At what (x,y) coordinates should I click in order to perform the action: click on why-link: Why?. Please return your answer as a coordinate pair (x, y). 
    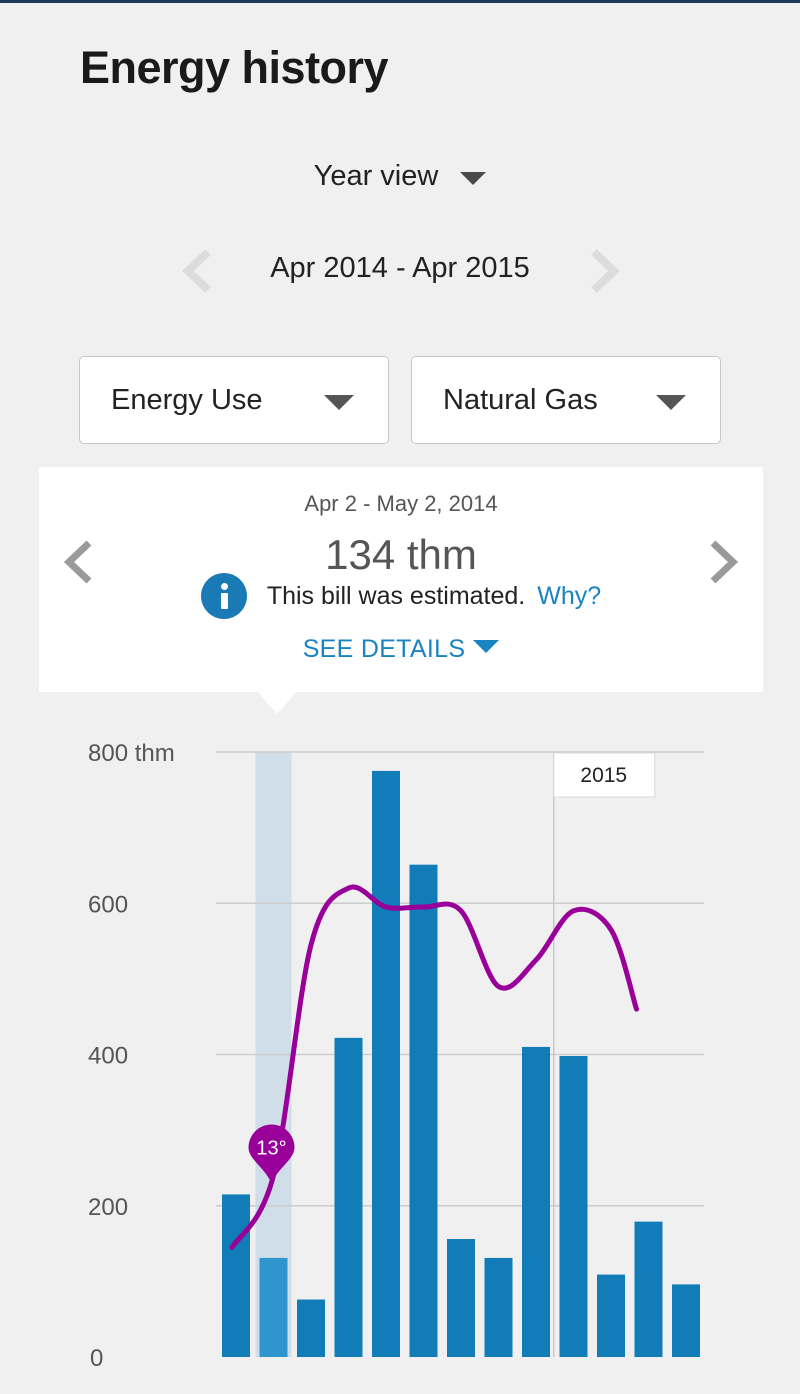
    Looking at the image, I should click on (569, 596).